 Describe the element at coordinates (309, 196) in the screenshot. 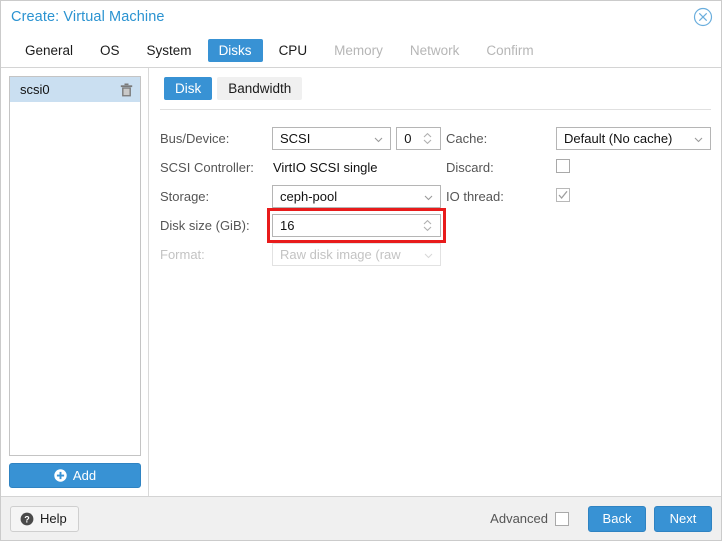

I see `storage-select-value: ceph-pool` at that location.